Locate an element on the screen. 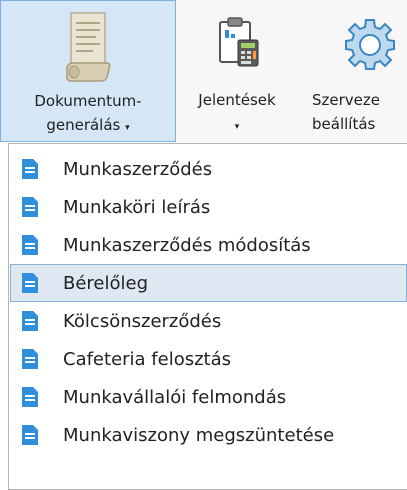  menu-item-label: Cafeteria felosztás is located at coordinates (147, 359).